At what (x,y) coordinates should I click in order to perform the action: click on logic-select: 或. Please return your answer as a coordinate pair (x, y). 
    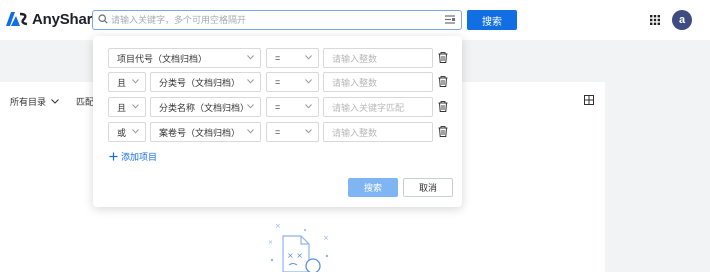
    Looking at the image, I should click on (127, 132).